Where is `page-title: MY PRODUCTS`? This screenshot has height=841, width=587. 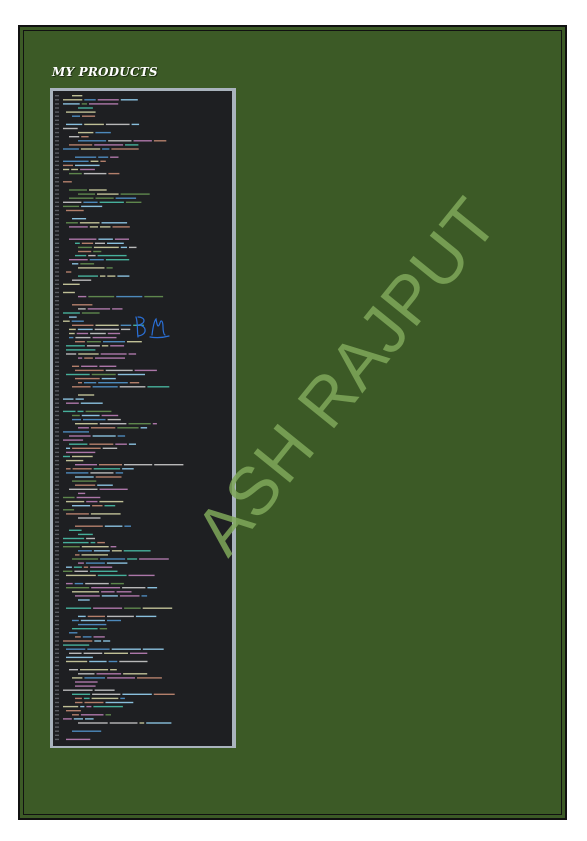
page-title: MY PRODUCTS is located at coordinates (105, 72).